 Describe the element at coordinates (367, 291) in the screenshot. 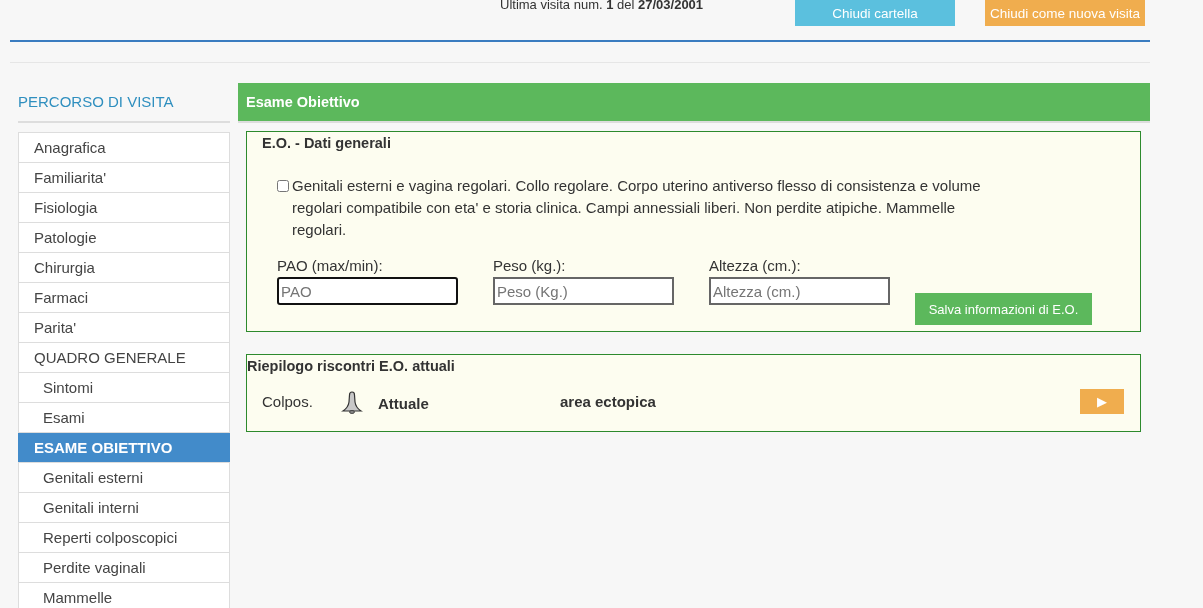

I see `input-field: PAO` at that location.